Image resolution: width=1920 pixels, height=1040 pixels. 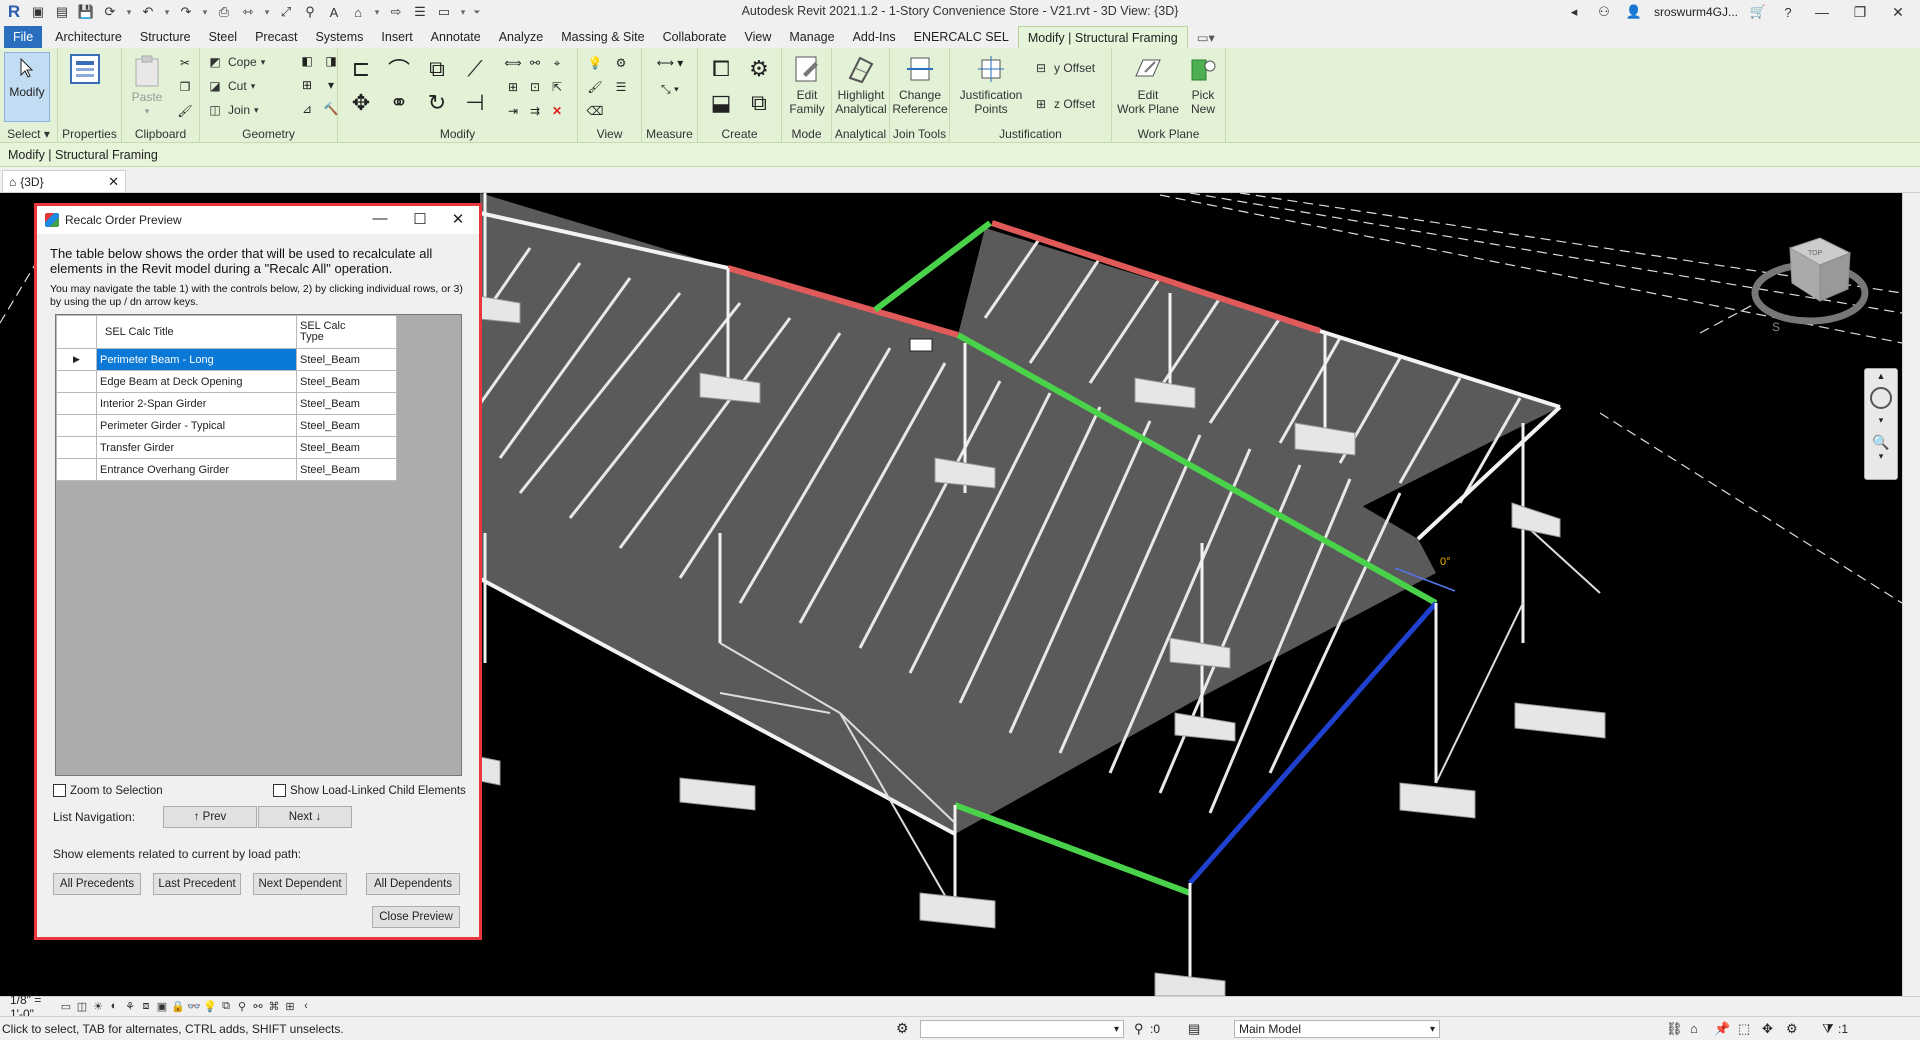 I want to click on tab-view: View, so click(x=758, y=37).